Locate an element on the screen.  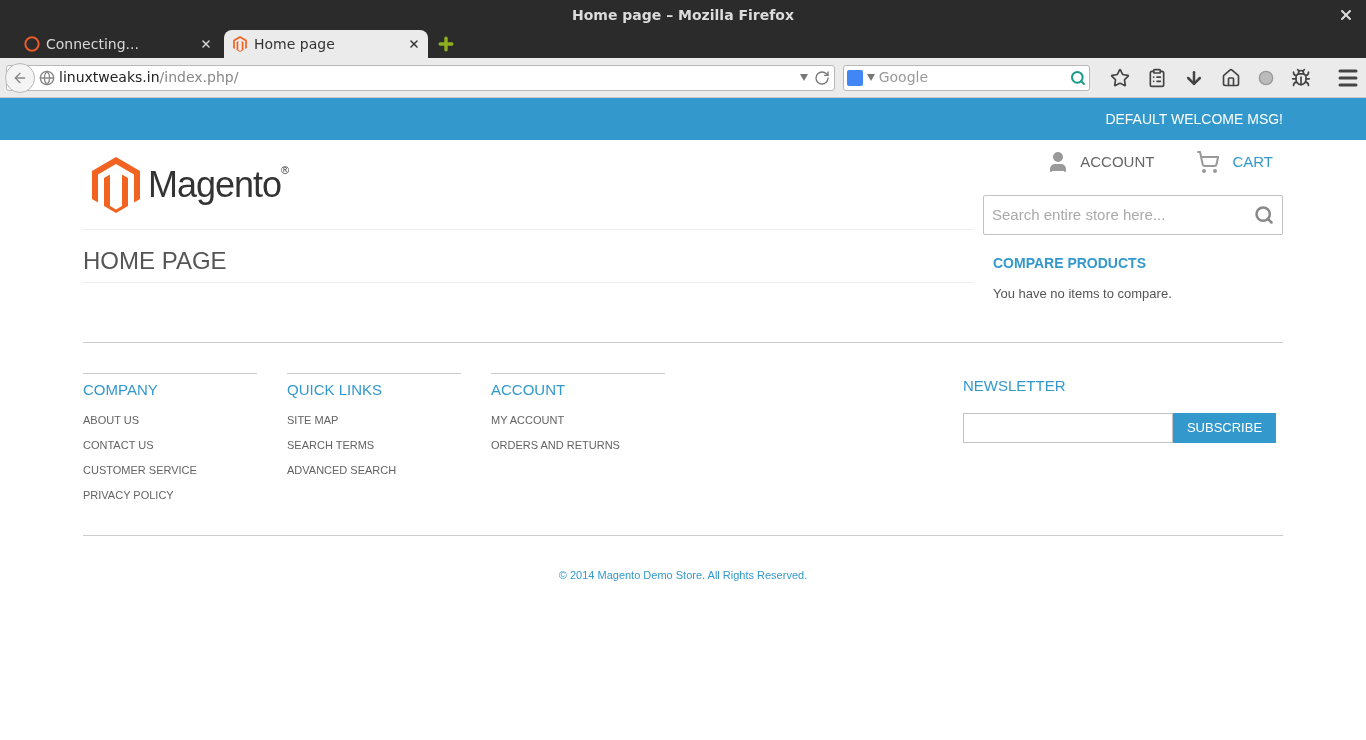
footer-heading: QUICK LINKS is located at coordinates (335, 389).